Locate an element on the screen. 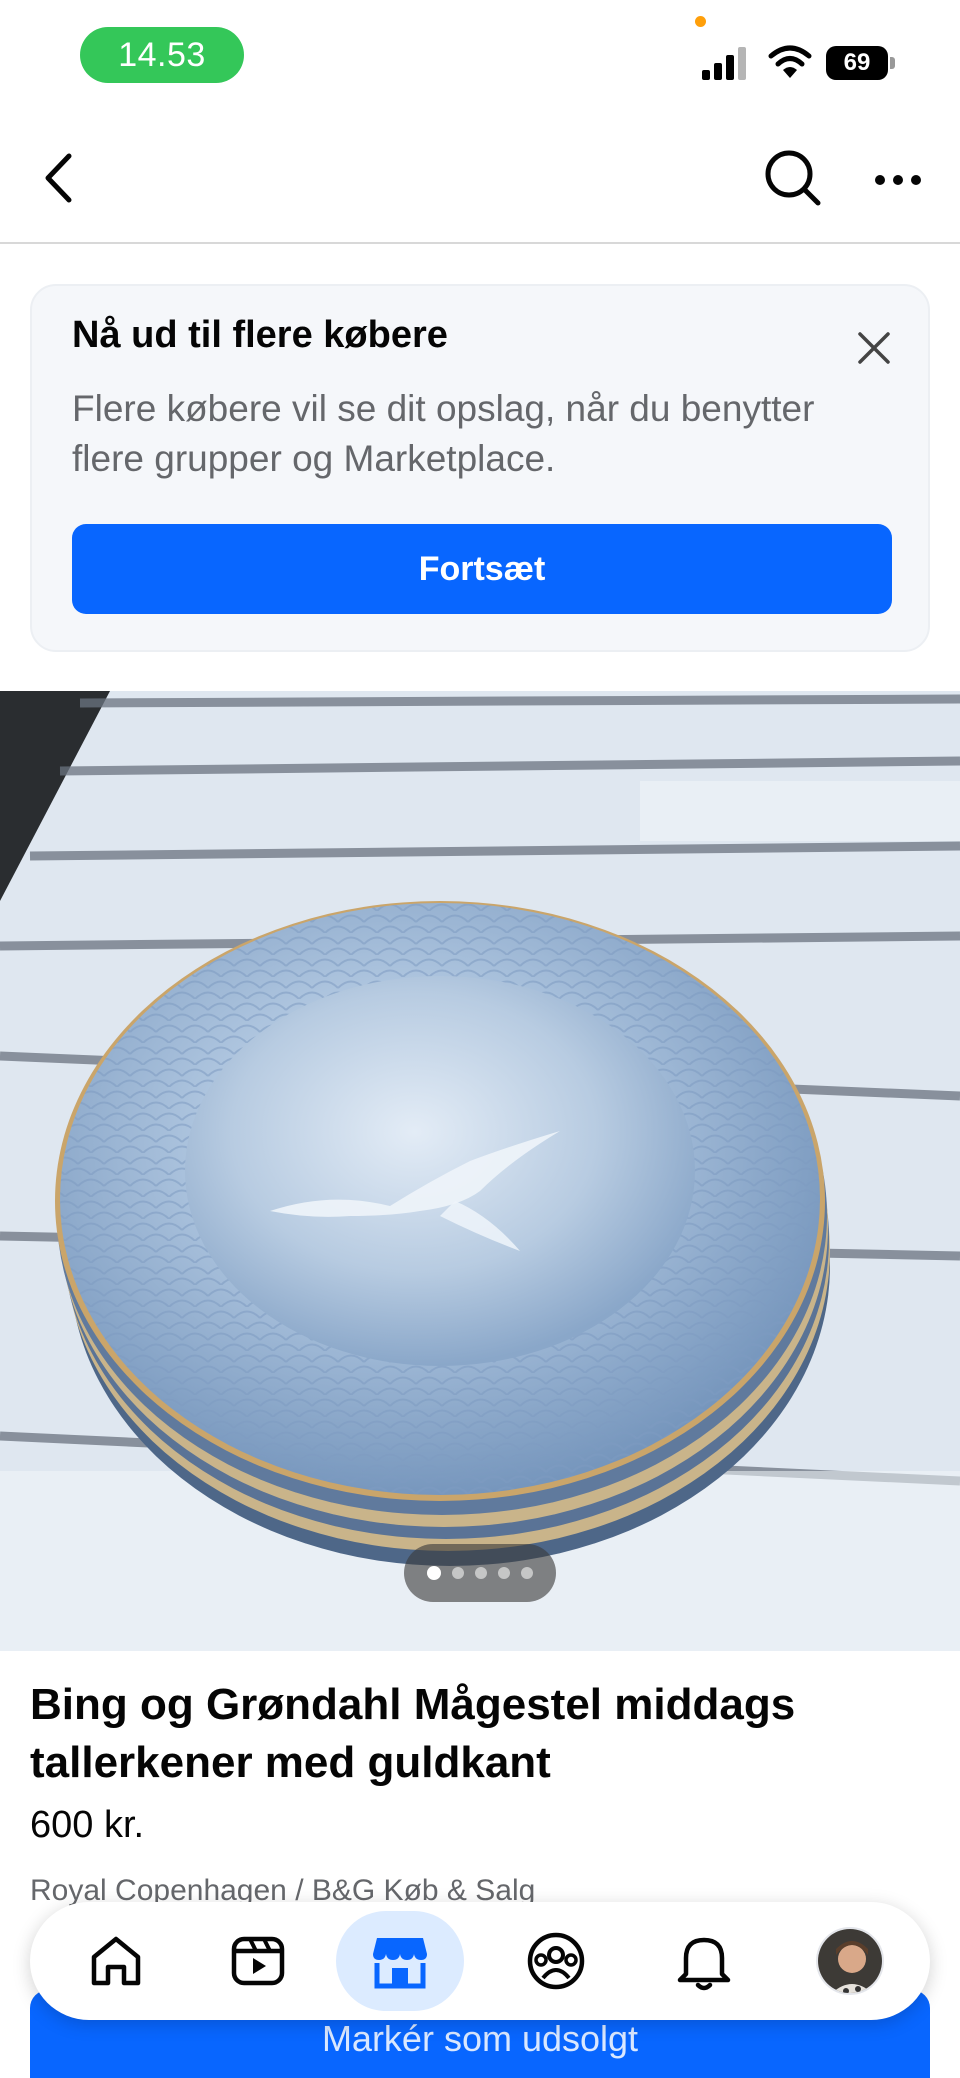 This screenshot has height=2078, width=960. privacy-indicator-dot is located at coordinates (700, 21).